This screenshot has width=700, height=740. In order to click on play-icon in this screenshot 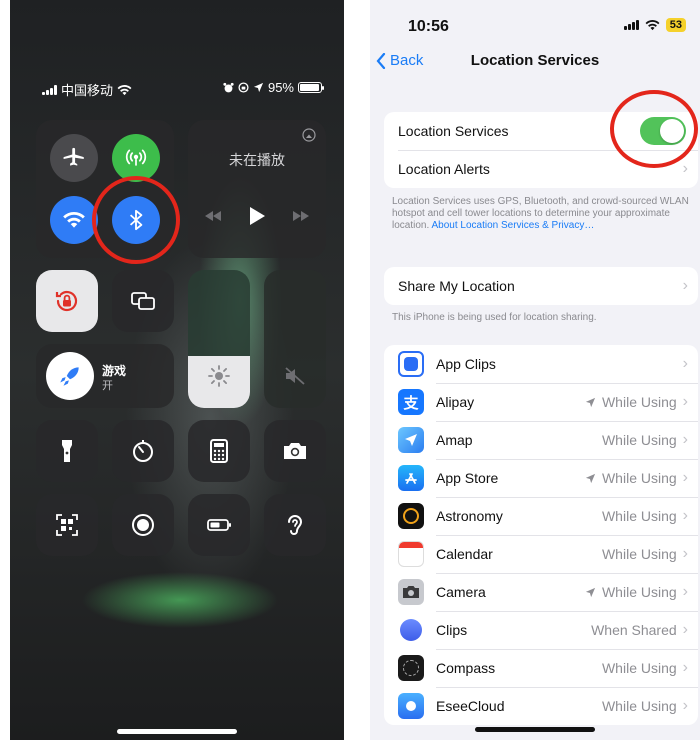, I will do `click(257, 216)`.